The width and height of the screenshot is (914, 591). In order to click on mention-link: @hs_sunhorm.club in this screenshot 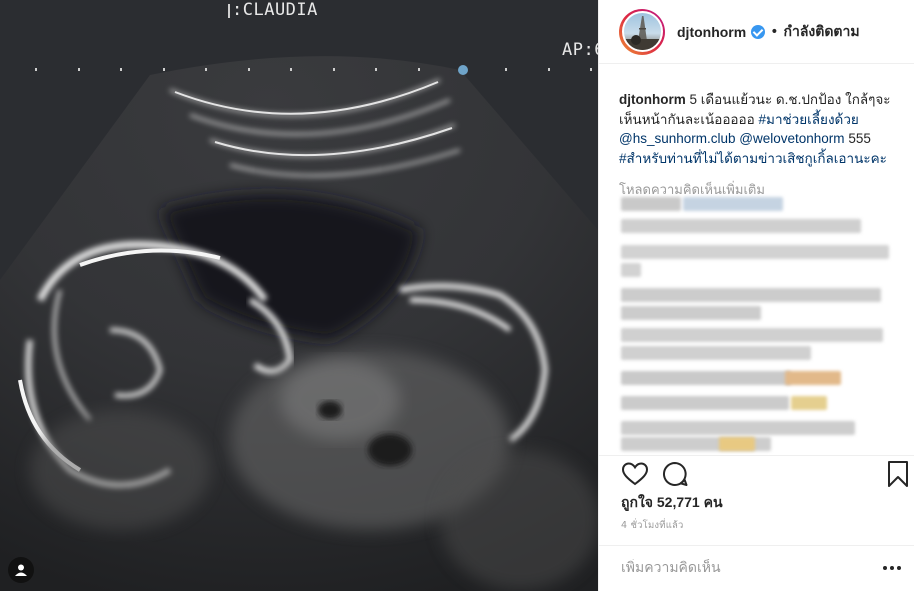, I will do `click(677, 138)`.